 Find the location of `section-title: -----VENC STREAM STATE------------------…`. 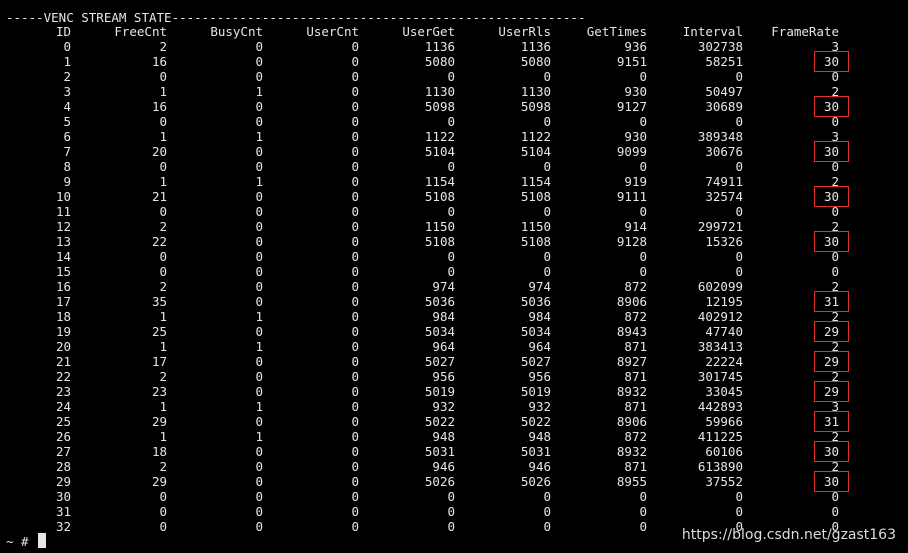

section-title: -----VENC STREAM STATE------------------… is located at coordinates (296, 17).